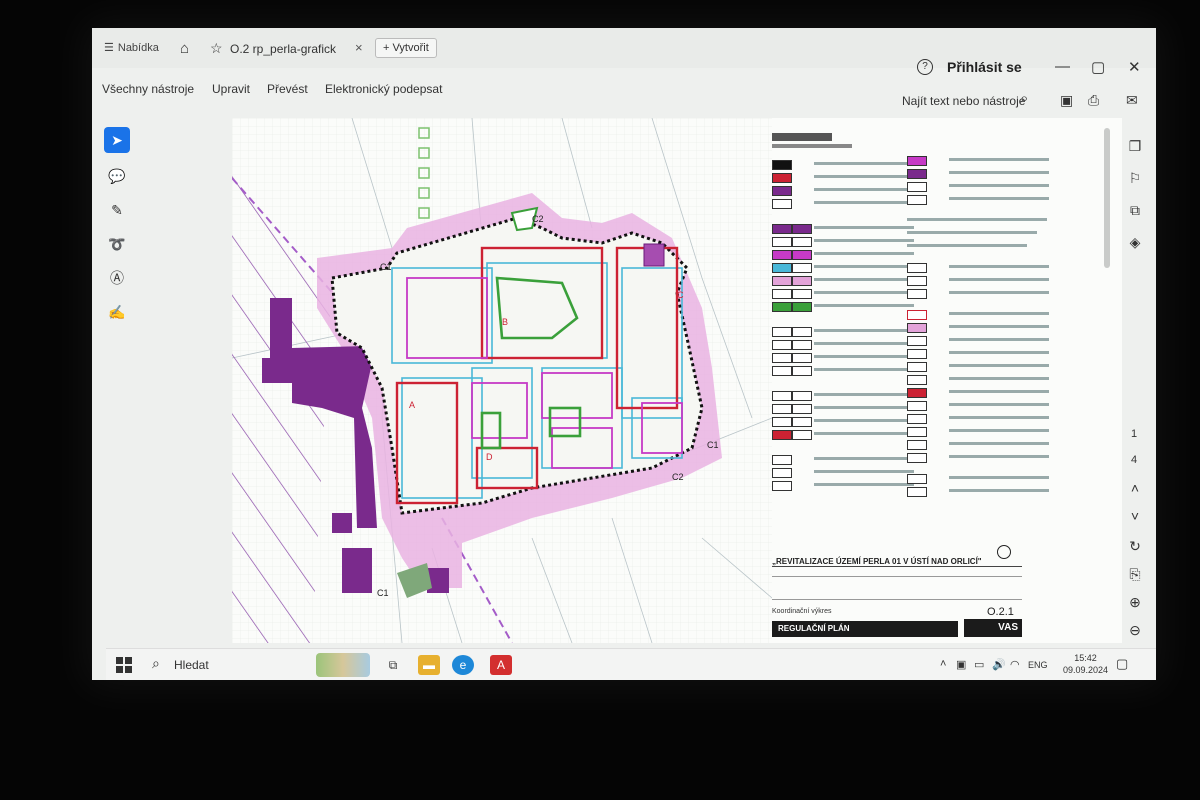 The width and height of the screenshot is (1200, 800). Describe the element at coordinates (538, 219) in the screenshot. I see `label-c2-top: C2` at that location.